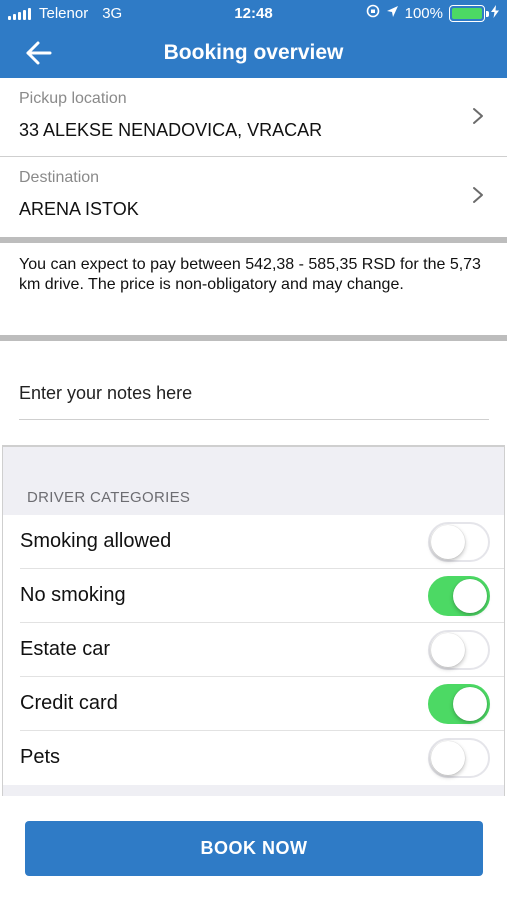 This screenshot has height=900, width=507. I want to click on battery-icon, so click(469, 13).